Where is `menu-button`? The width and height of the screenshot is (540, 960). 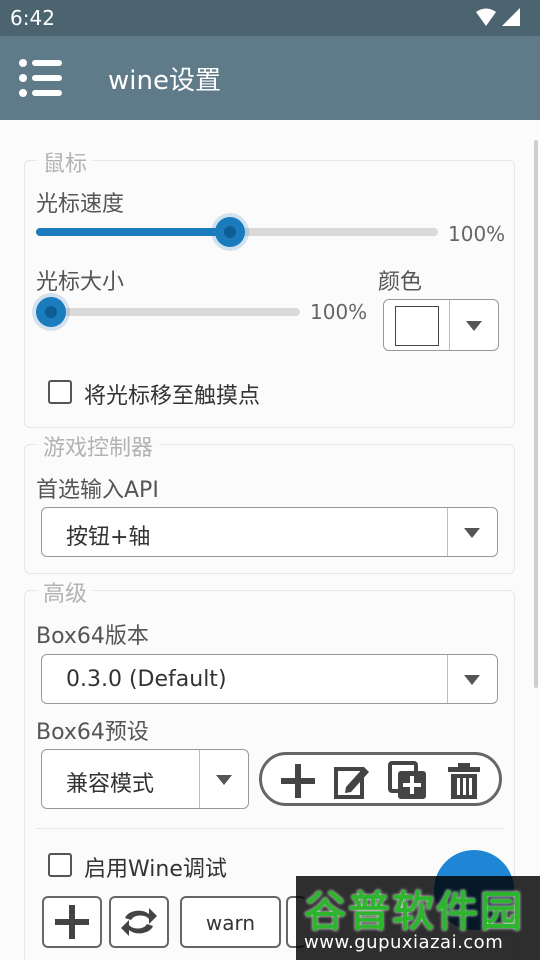 menu-button is located at coordinates (42, 78).